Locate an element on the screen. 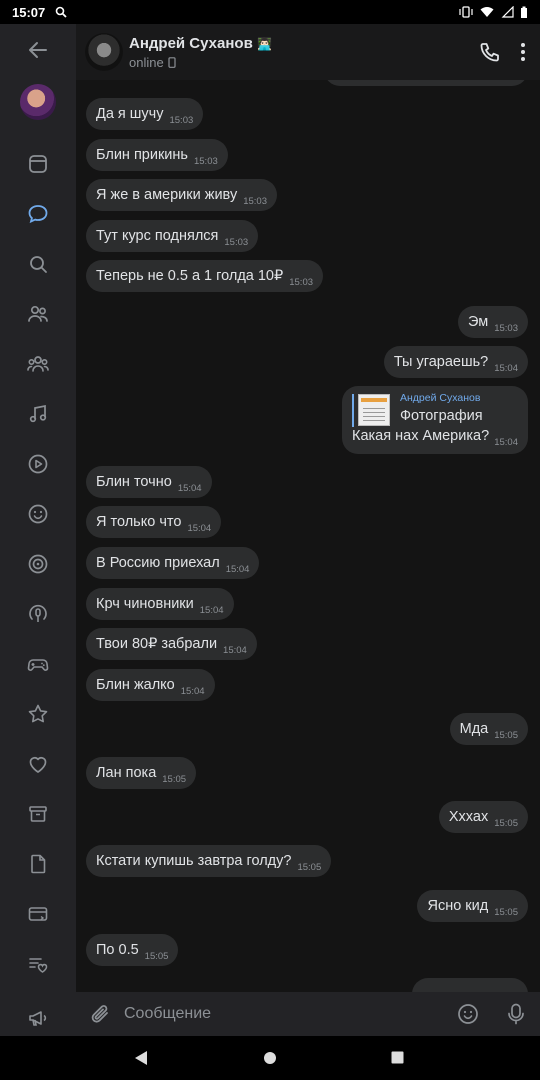  likes-list-icon is located at coordinates (38, 964).